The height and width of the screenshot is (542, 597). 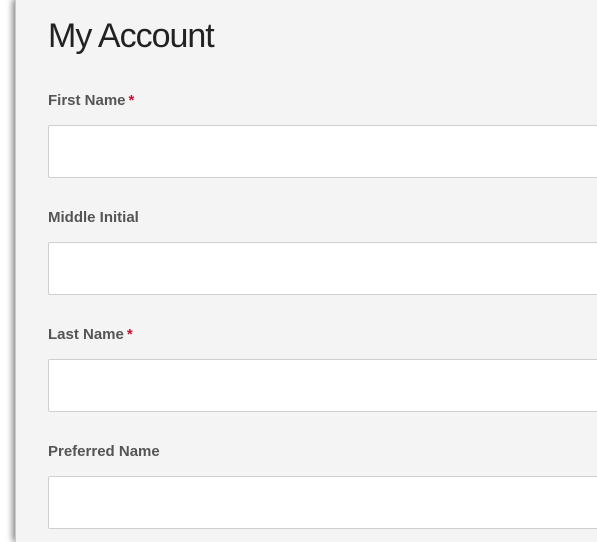 What do you see at coordinates (131, 36) in the screenshot?
I see `page-title: My Account` at bounding box center [131, 36].